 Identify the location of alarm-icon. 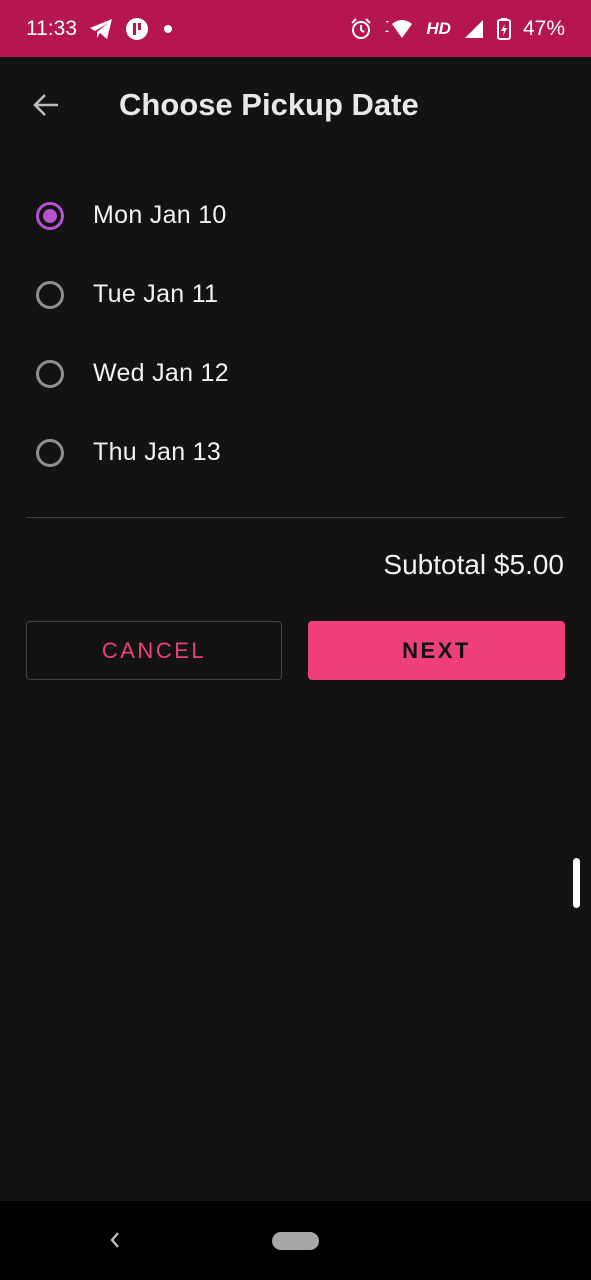
(361, 28).